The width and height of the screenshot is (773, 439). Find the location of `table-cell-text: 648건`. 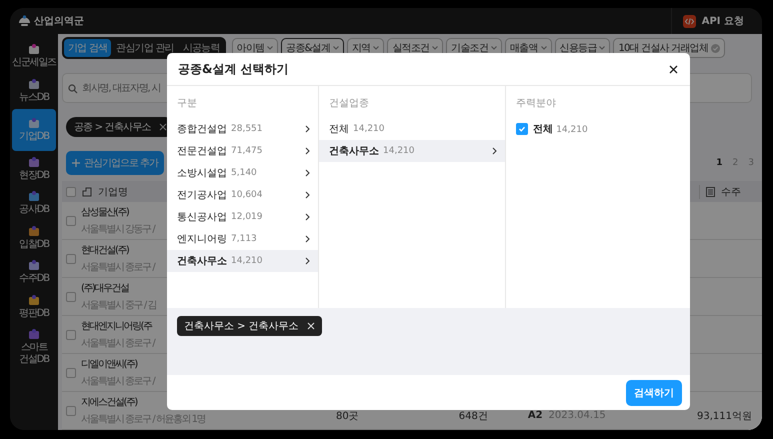

table-cell-text: 648건 is located at coordinates (473, 416).